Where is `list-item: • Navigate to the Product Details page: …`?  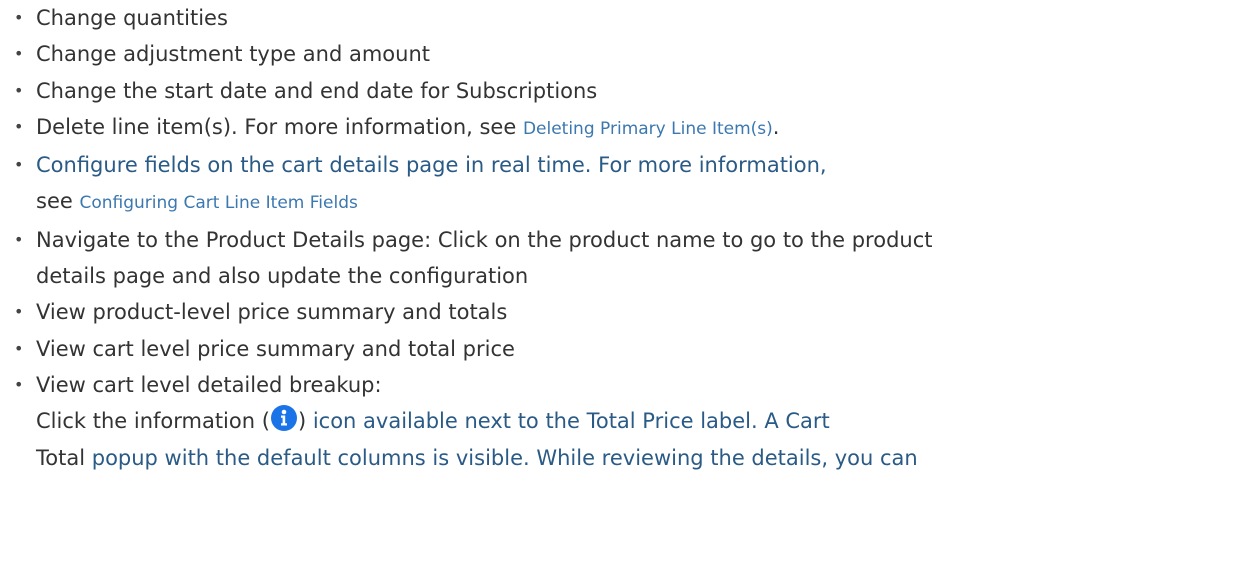
list-item: • Navigate to the Product Details page: … is located at coordinates (622, 258).